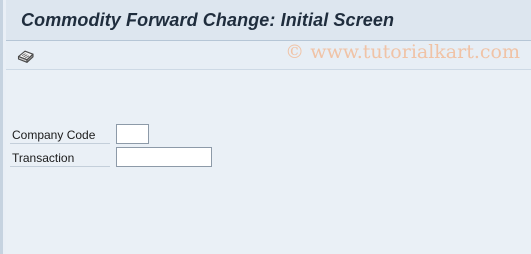  I want to click on page-title: Commodity Forward Change: Initial Screen, so click(208, 20).